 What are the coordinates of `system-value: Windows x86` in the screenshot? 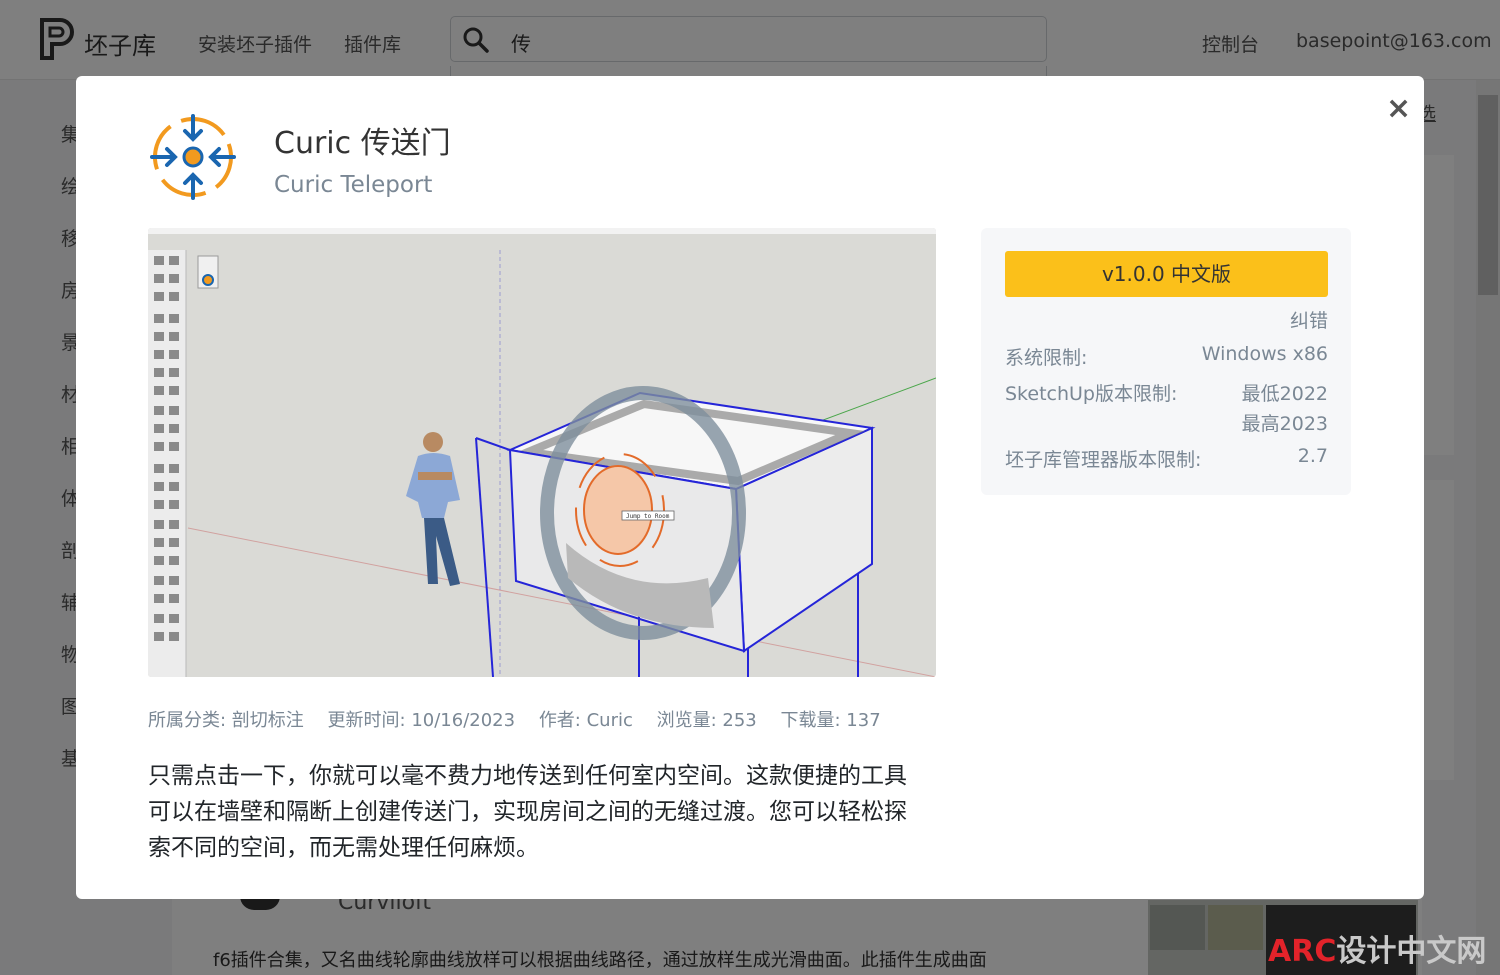 It's located at (1264, 354).